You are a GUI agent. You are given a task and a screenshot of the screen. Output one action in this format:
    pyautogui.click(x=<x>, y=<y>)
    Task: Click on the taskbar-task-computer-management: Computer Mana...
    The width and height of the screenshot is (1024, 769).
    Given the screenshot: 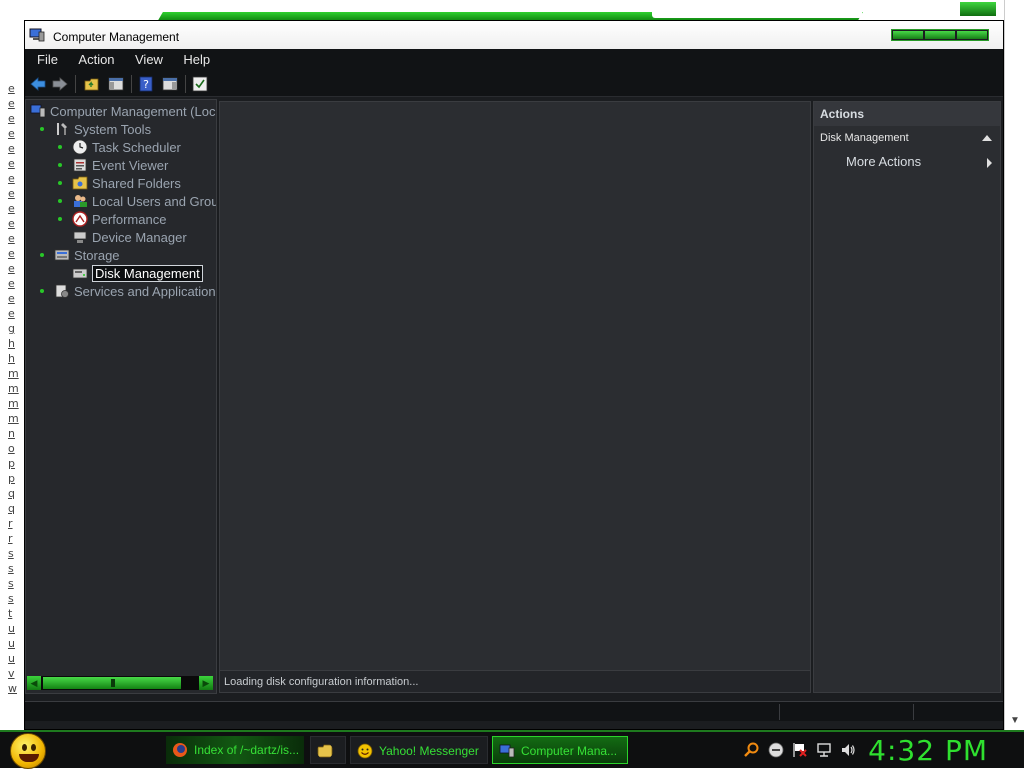 What is the action you would take?
    pyautogui.click(x=560, y=750)
    